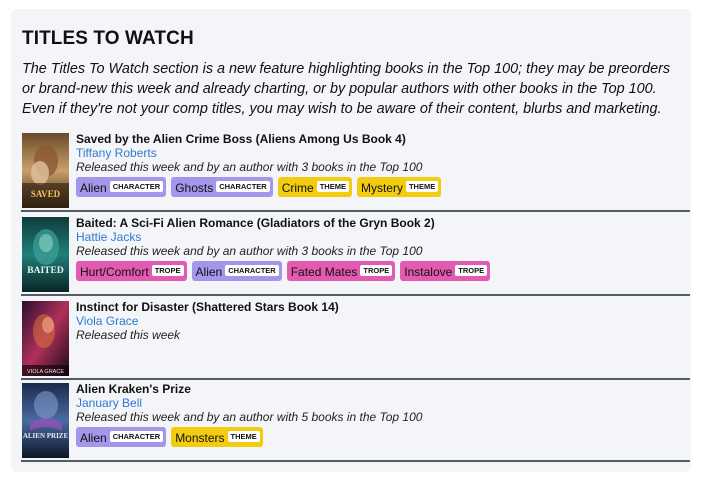 This screenshot has height=492, width=703. Describe the element at coordinates (128, 335) in the screenshot. I see `release-note: Released this week` at that location.